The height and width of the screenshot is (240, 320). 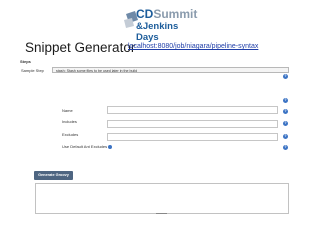 I want to click on generated-snippet-textarea, so click(x=162, y=198).